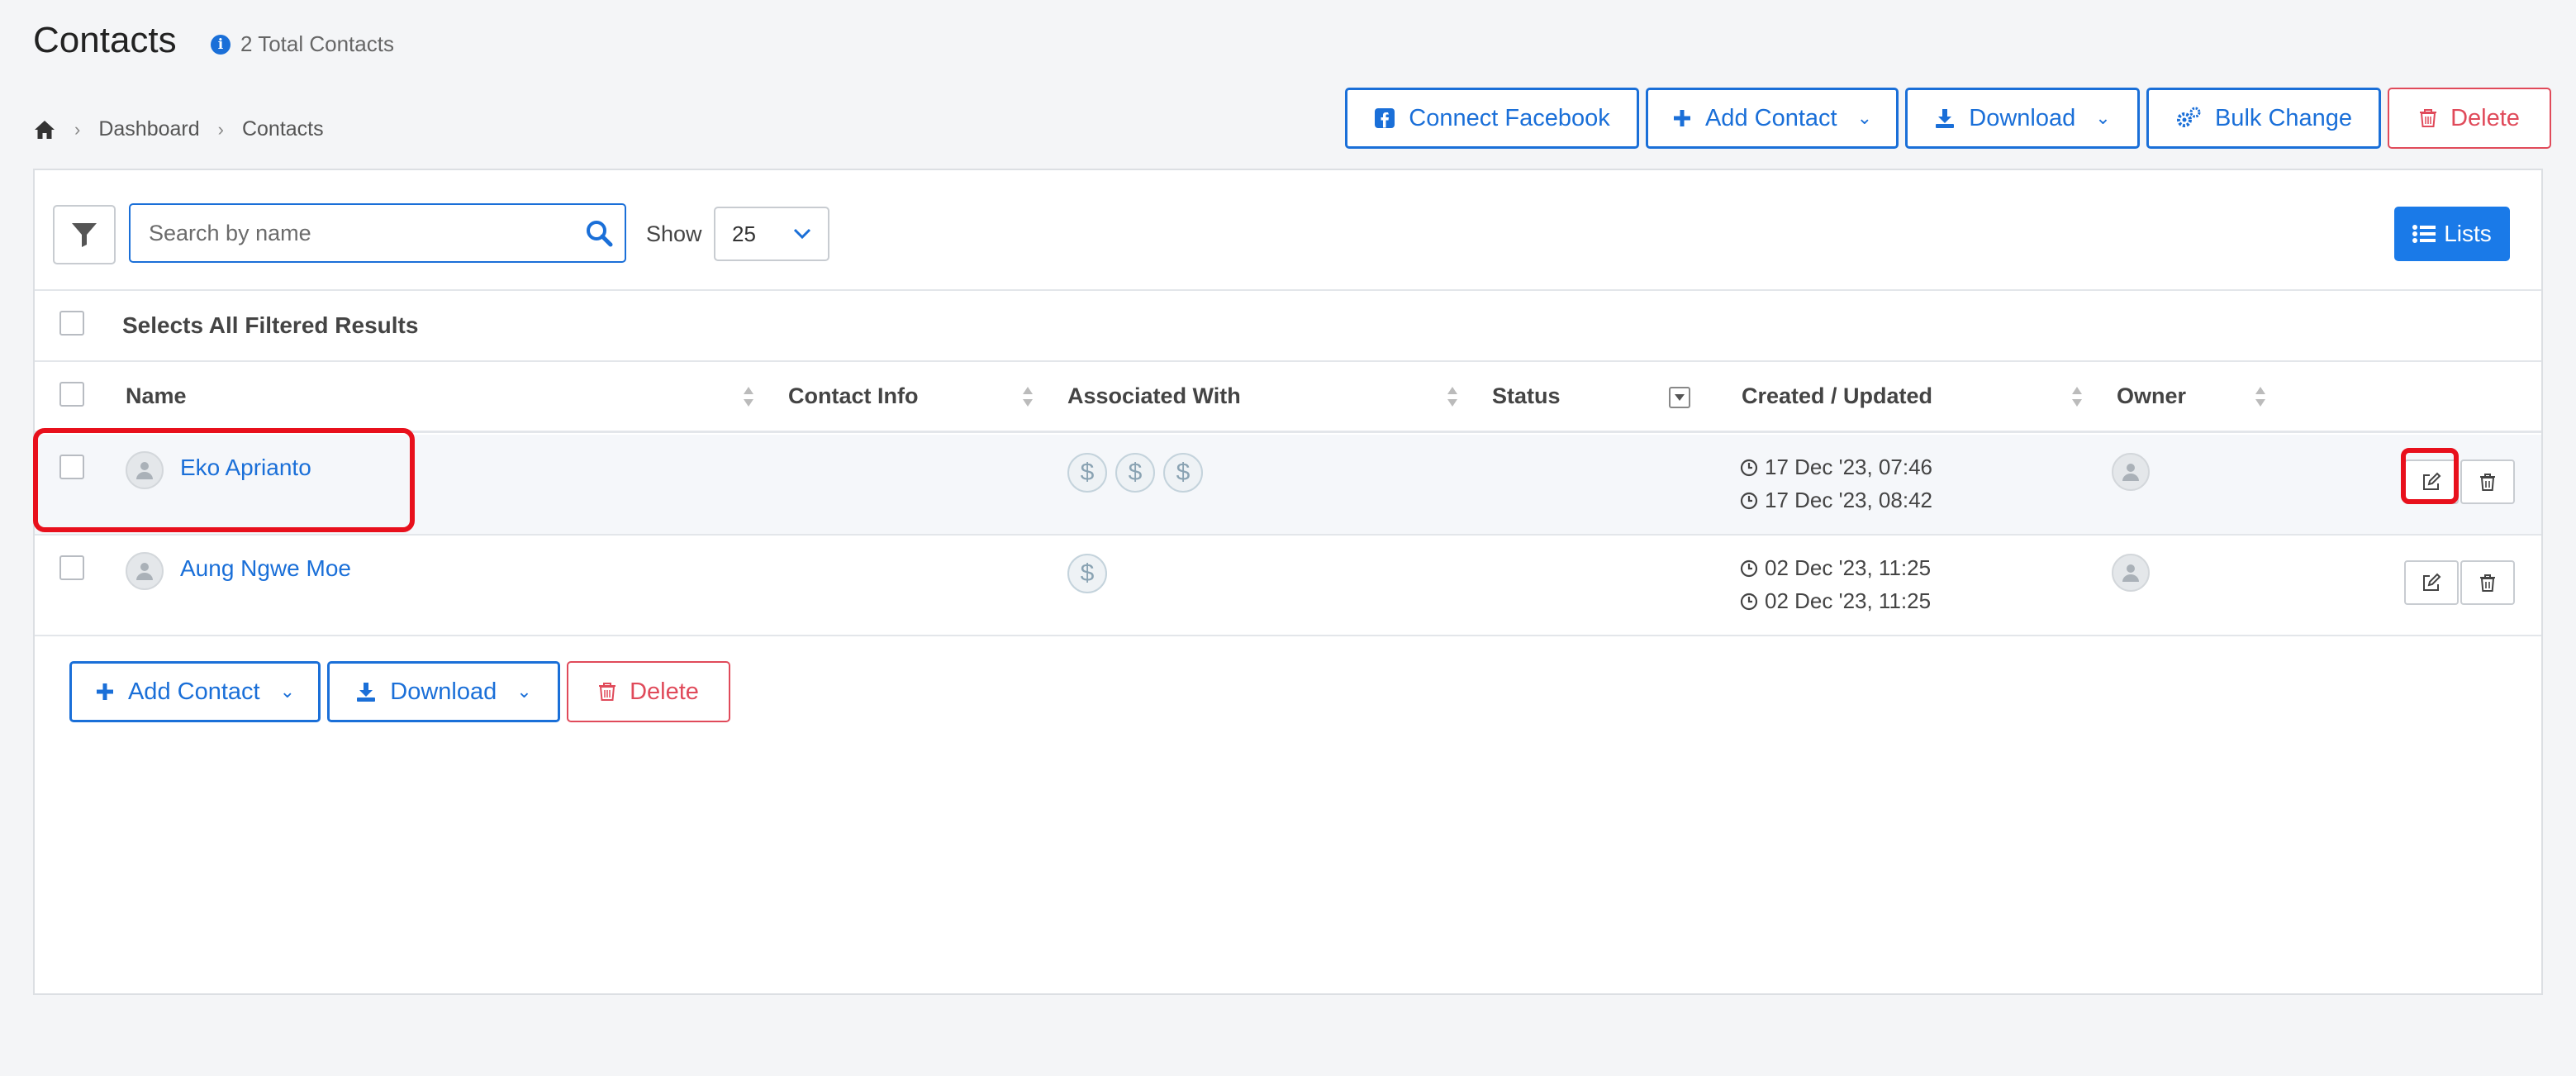 The height and width of the screenshot is (1076, 2576). What do you see at coordinates (674, 233) in the screenshot?
I see `show-label: Show` at bounding box center [674, 233].